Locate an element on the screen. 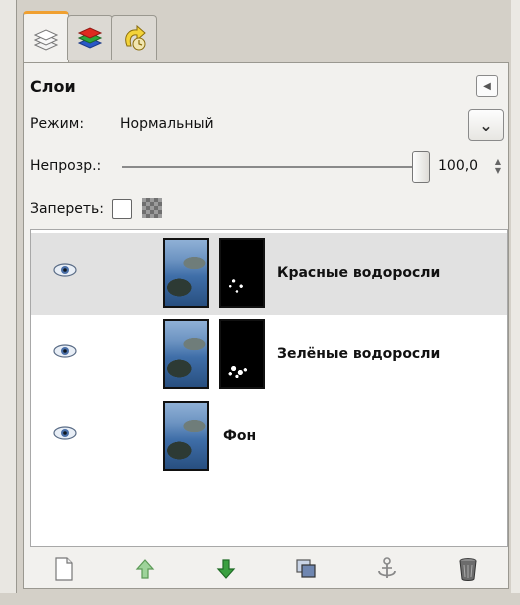 The image size is (520, 605). tab-undo-history is located at coordinates (134, 37).